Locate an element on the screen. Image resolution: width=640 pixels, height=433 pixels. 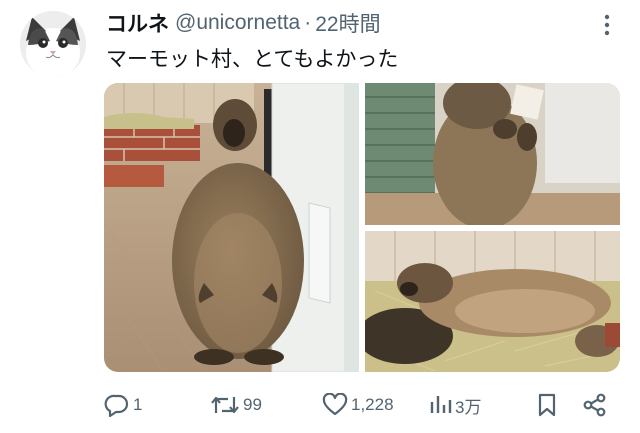
display-name: コルネ is located at coordinates (137, 23).